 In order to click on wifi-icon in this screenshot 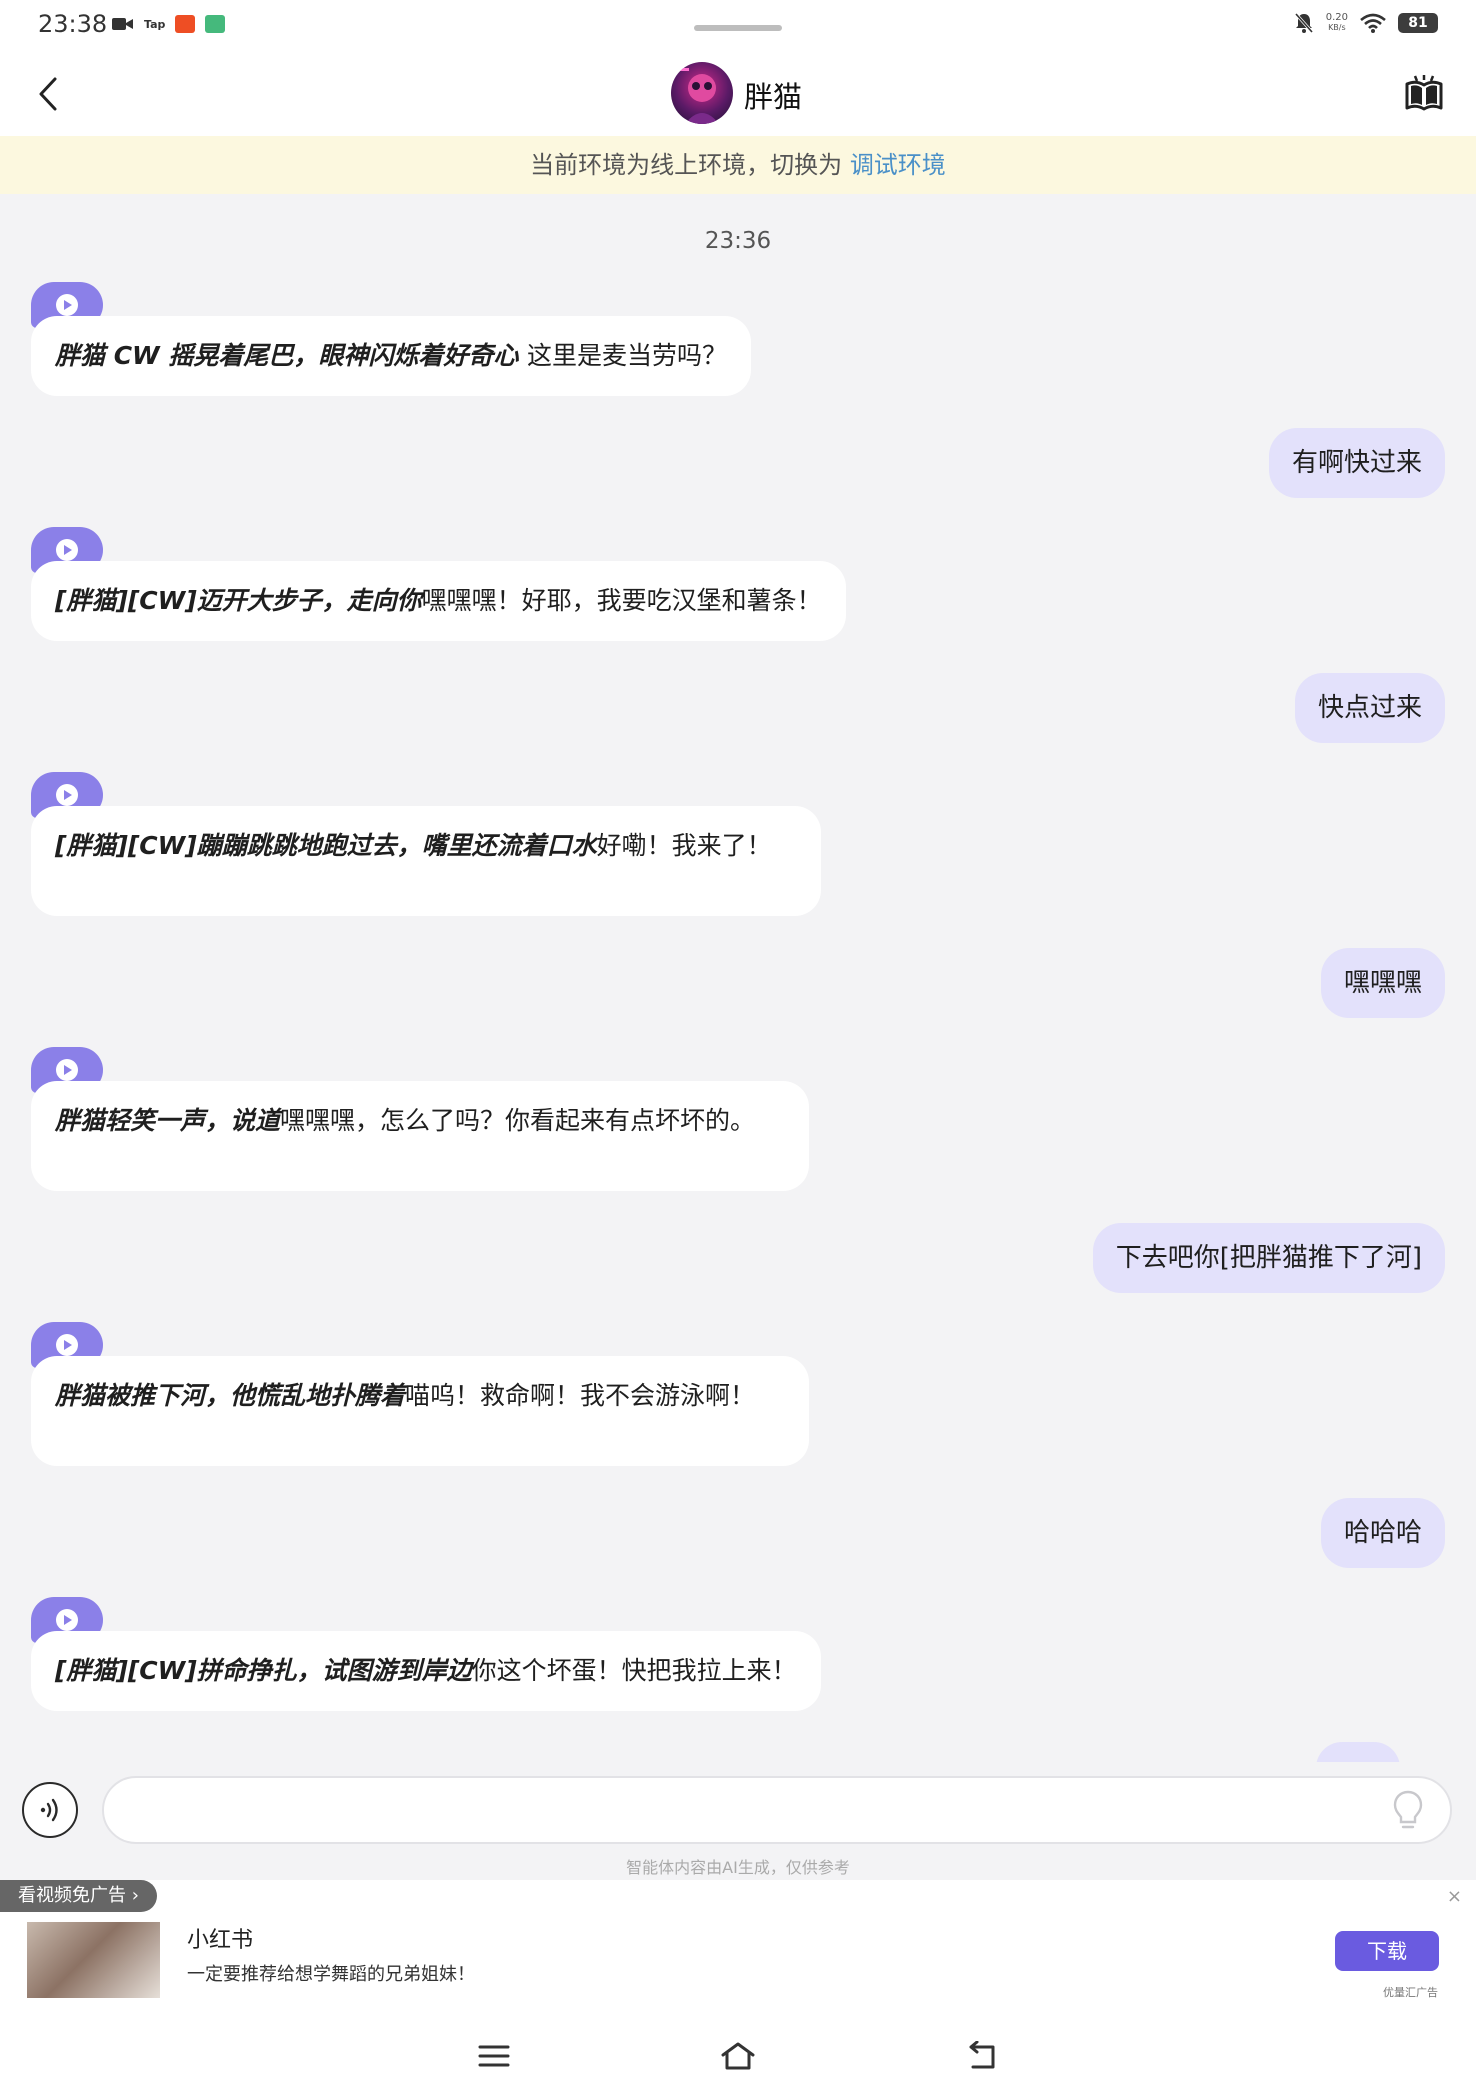, I will do `click(1373, 23)`.